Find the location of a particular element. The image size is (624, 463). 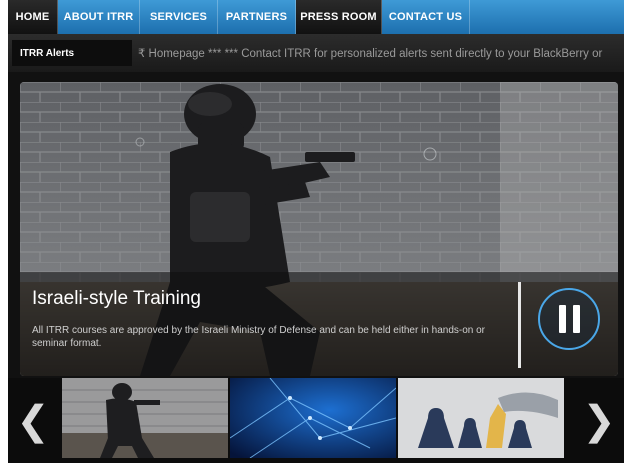

network-thumbnail-image is located at coordinates (313, 418).